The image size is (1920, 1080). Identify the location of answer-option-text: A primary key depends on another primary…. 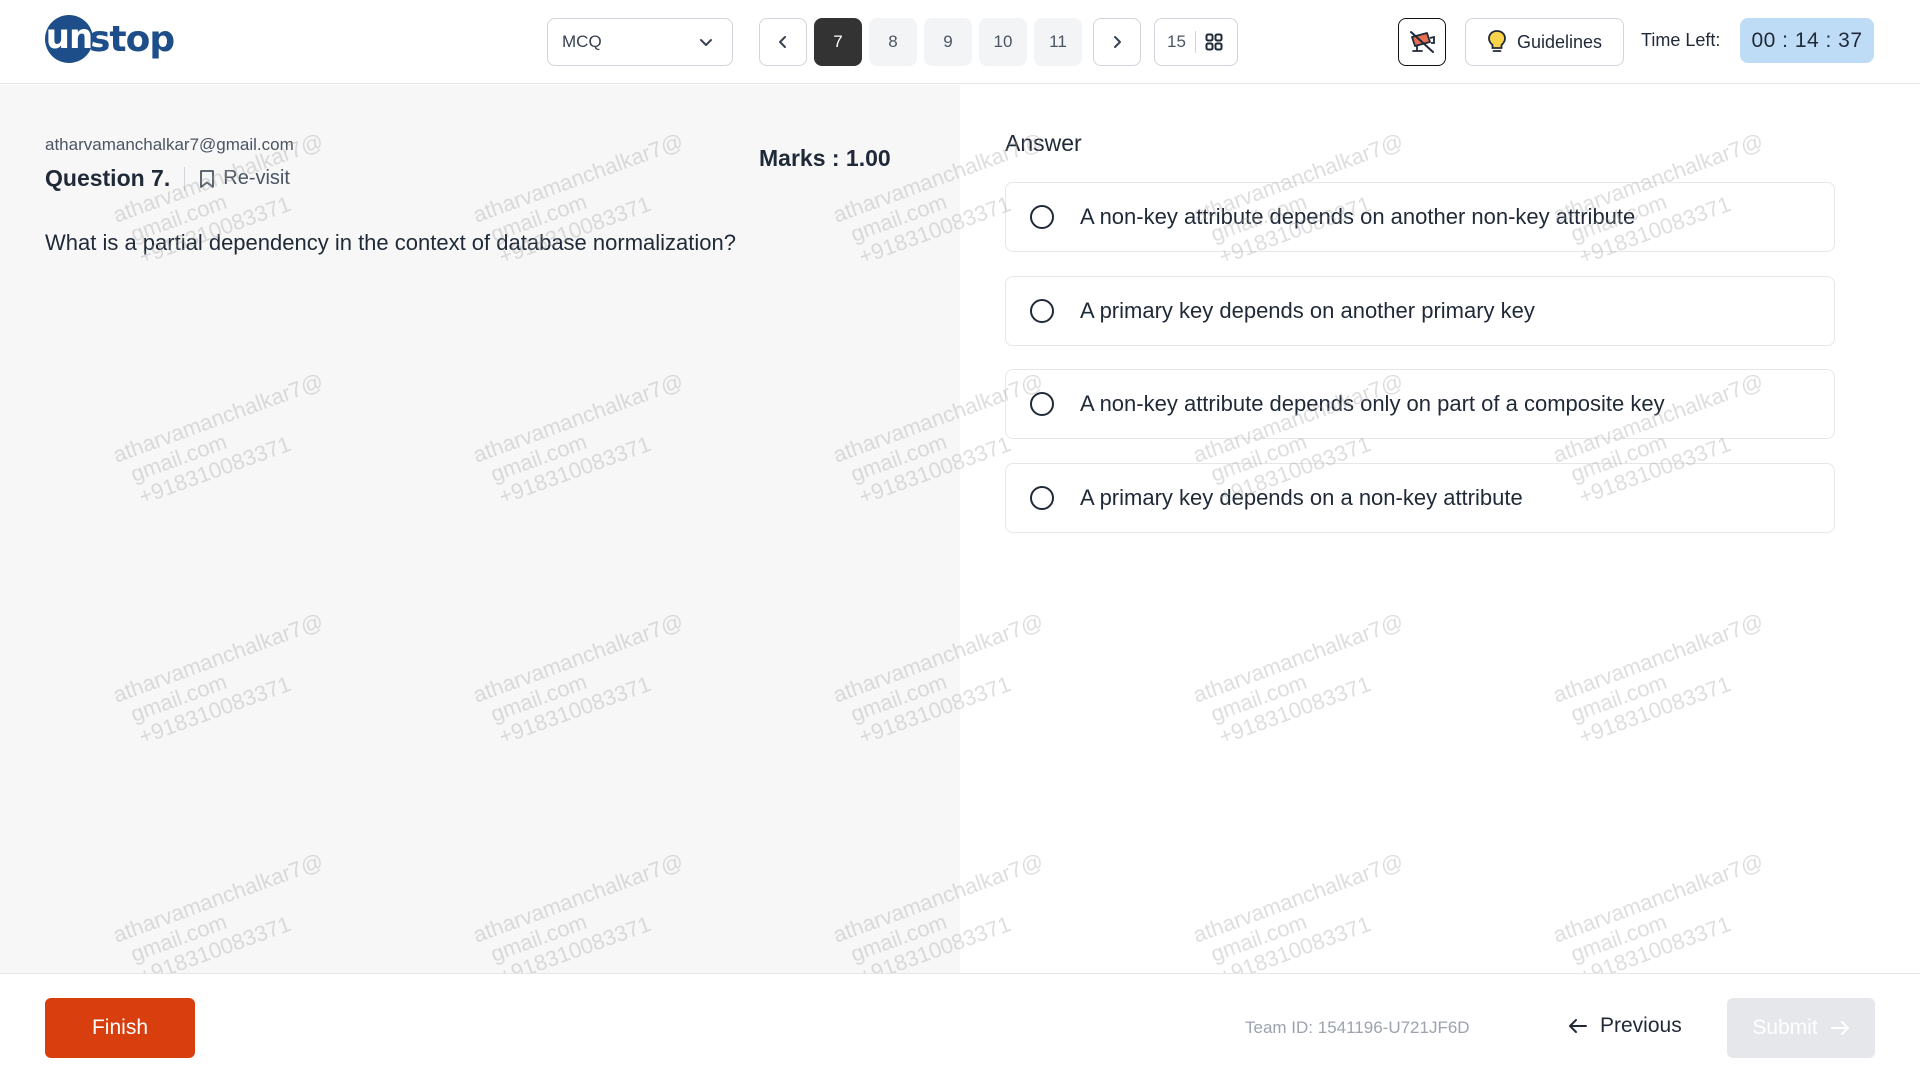
(1307, 310).